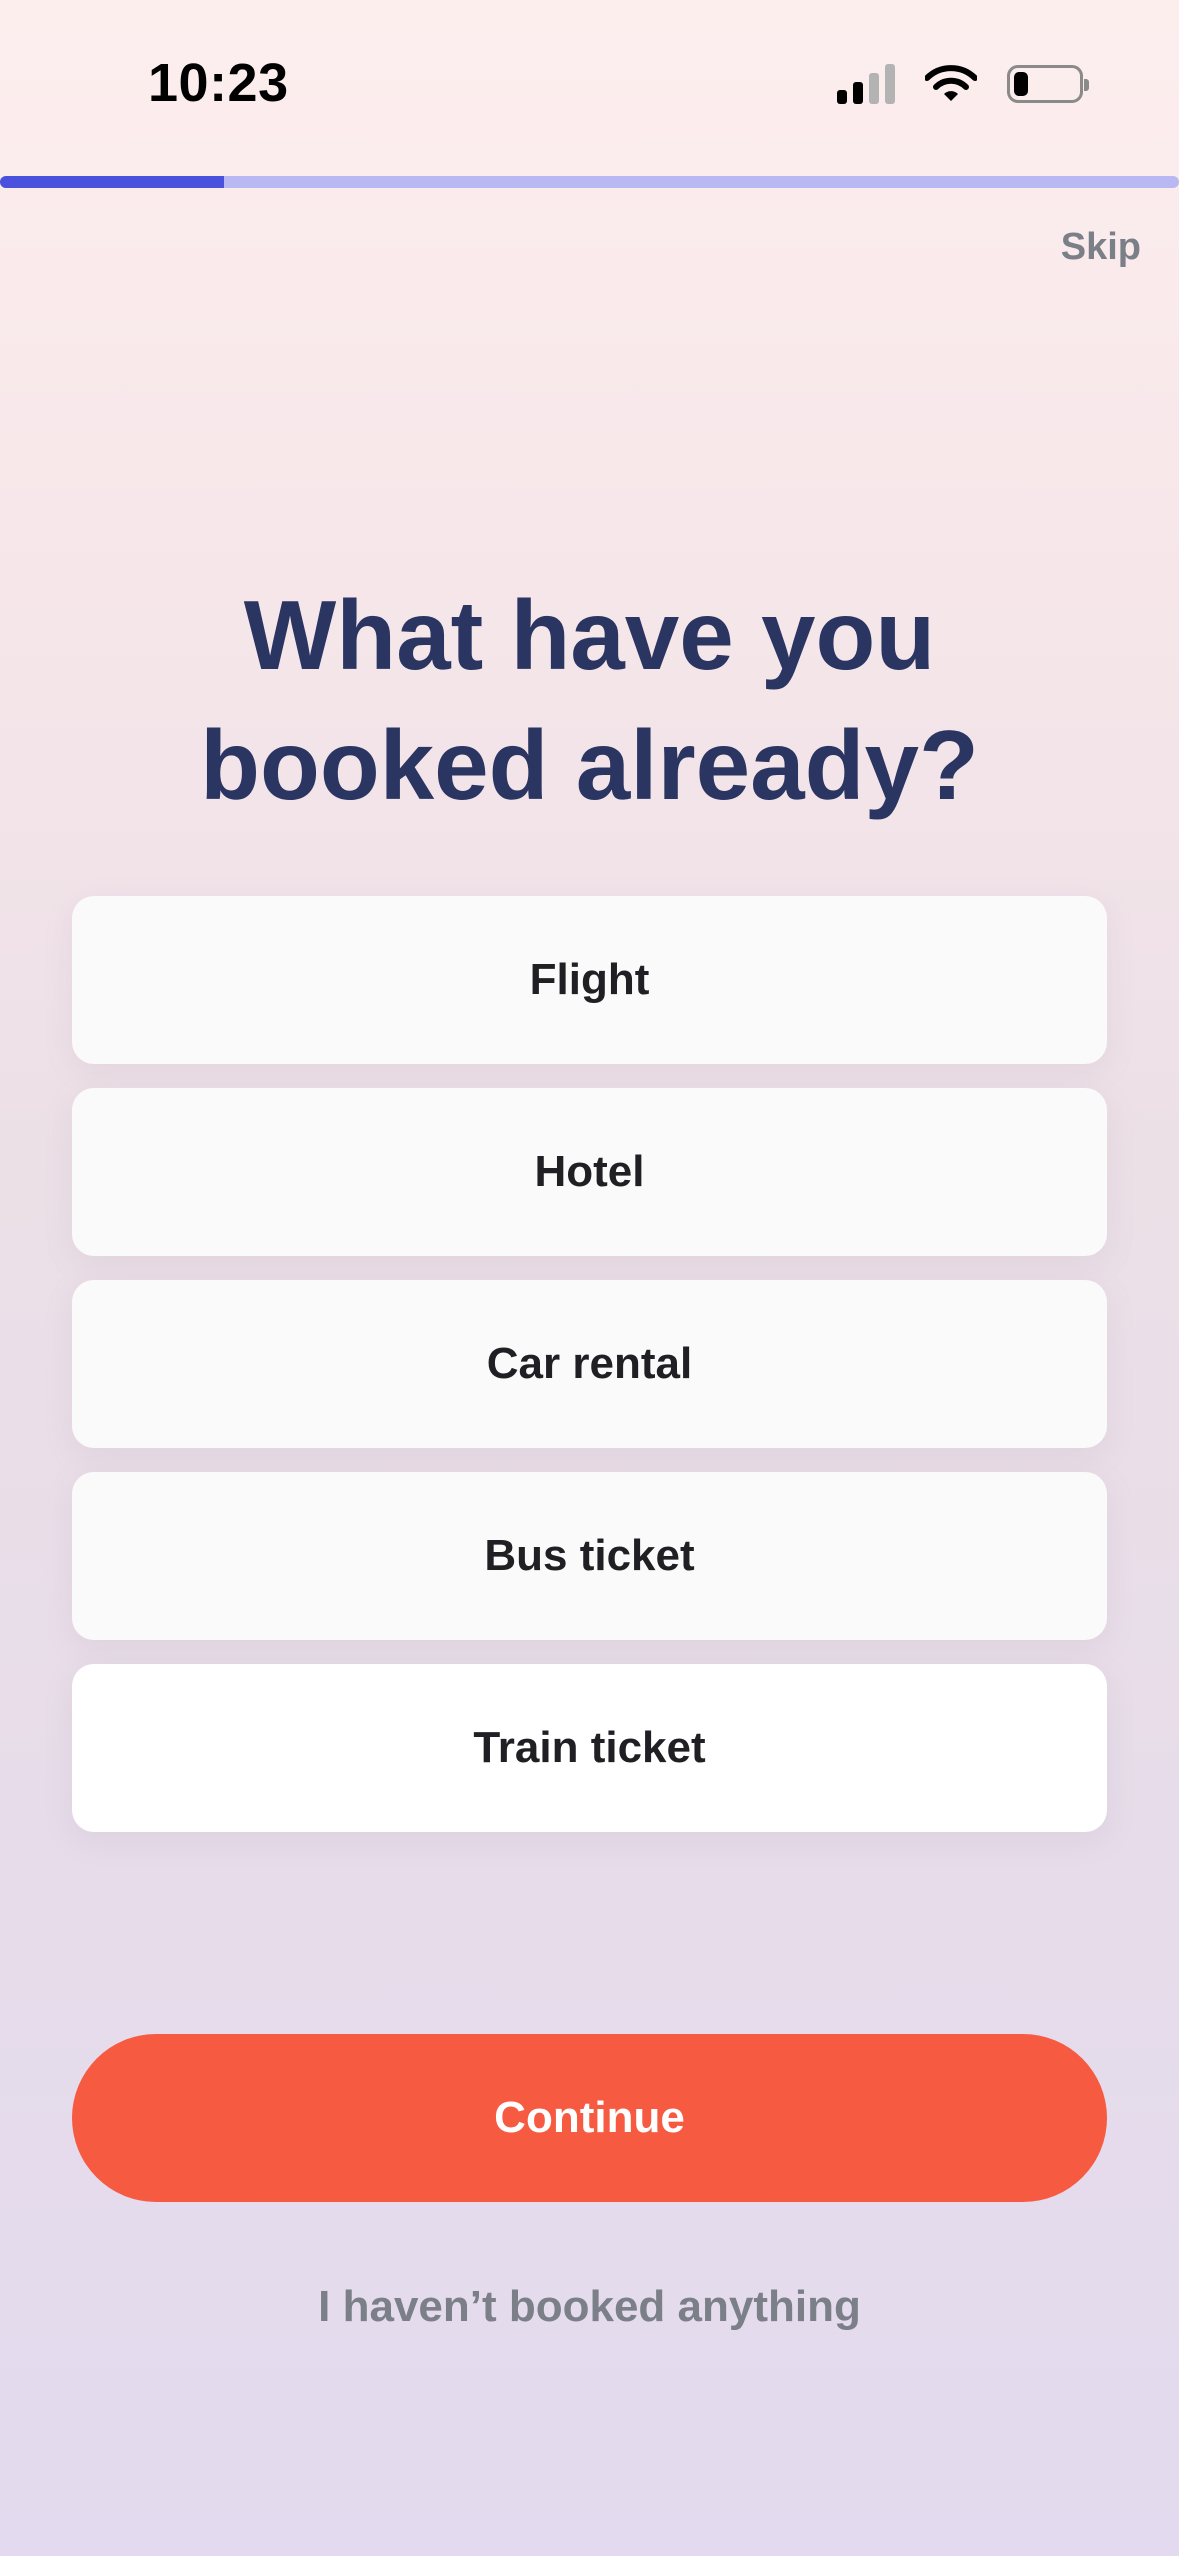 This screenshot has width=1179, height=2556. What do you see at coordinates (589, 1556) in the screenshot?
I see `option-bus-ticket: Bus ticket` at bounding box center [589, 1556].